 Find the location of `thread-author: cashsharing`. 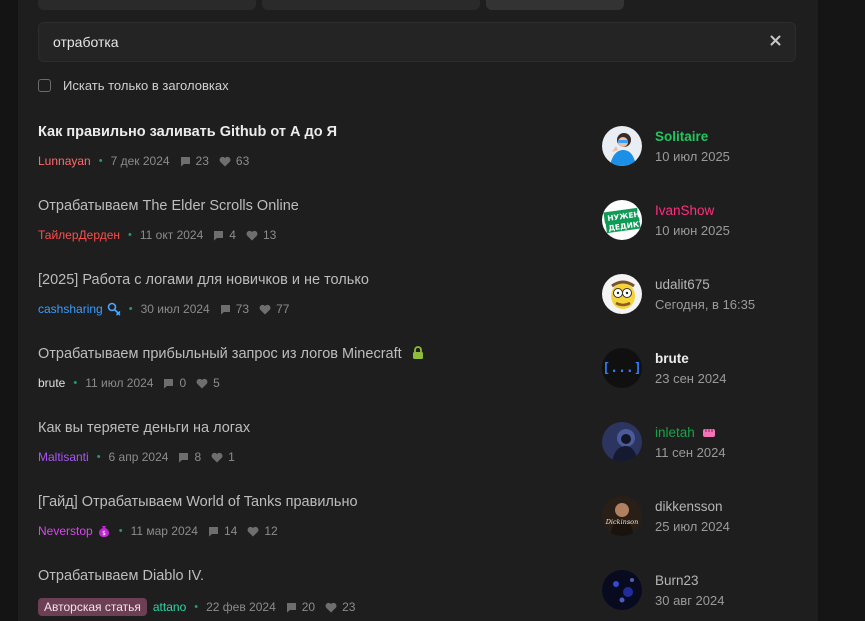

thread-author: cashsharing is located at coordinates (70, 309).